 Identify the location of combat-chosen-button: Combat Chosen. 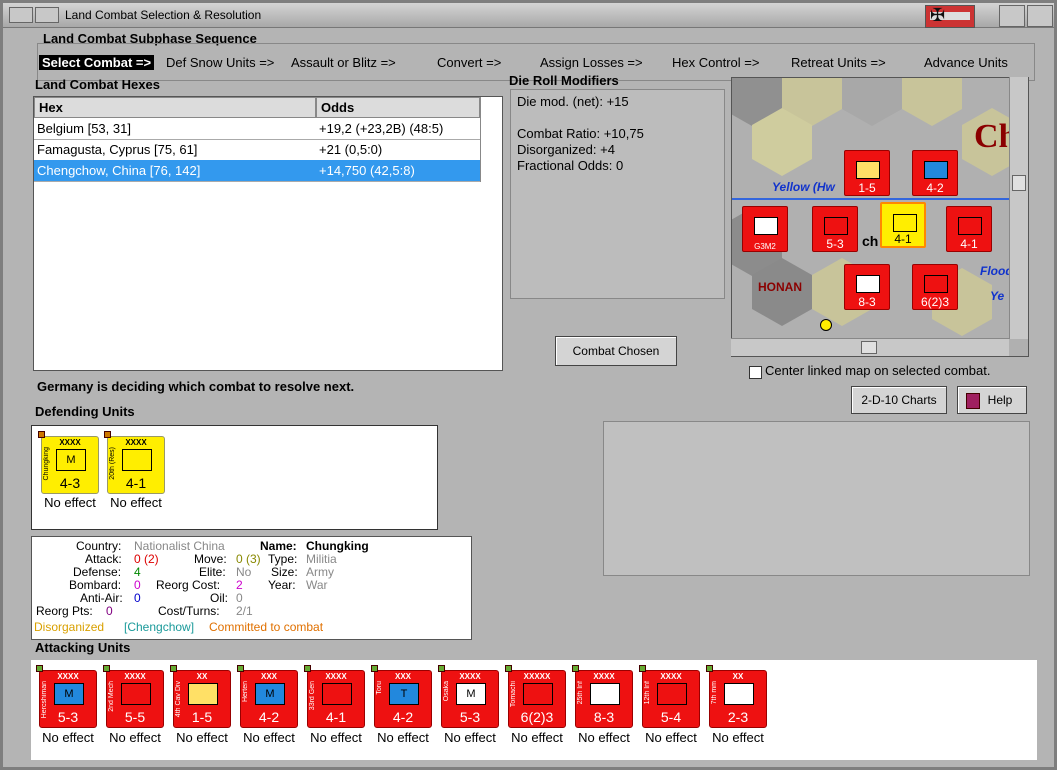
(616, 351).